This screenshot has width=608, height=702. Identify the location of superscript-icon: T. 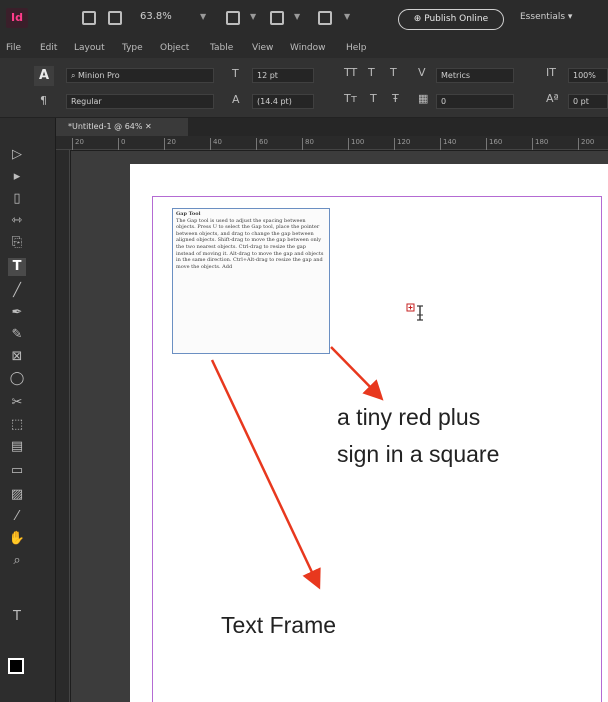
(371, 72).